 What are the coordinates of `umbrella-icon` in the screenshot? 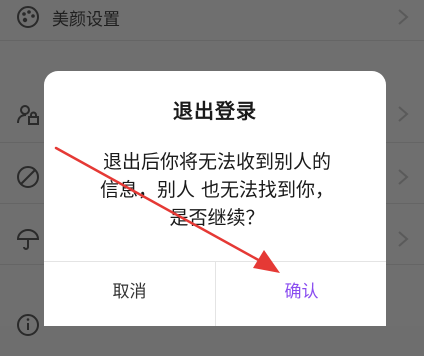 It's located at (28, 239).